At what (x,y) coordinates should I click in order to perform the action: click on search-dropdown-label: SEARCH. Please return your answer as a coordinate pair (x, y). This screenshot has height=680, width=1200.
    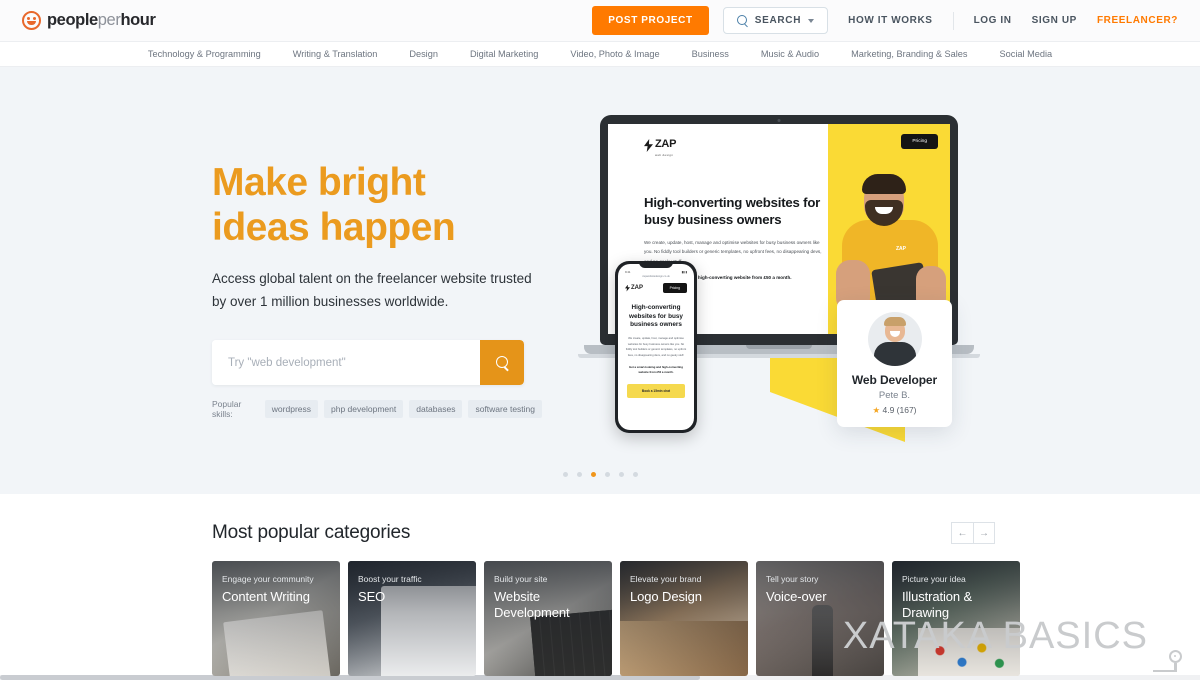
    Looking at the image, I should click on (778, 20).